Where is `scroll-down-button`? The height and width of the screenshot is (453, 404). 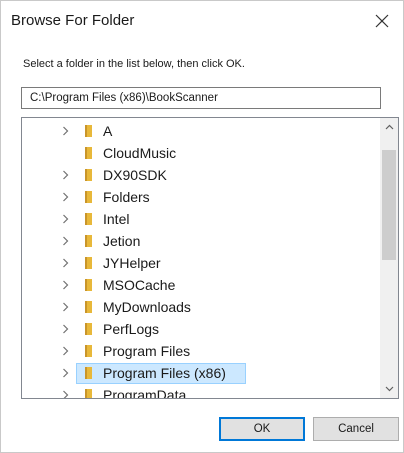 scroll-down-button is located at coordinates (389, 389).